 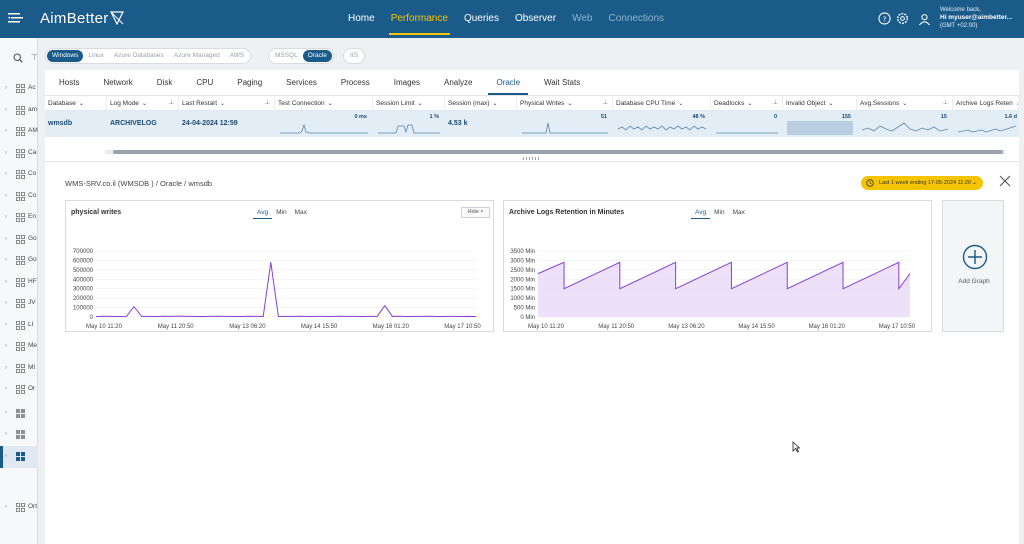 I want to click on column-header: Avg.Sessions ⌄ ⊥, so click(x=905, y=103).